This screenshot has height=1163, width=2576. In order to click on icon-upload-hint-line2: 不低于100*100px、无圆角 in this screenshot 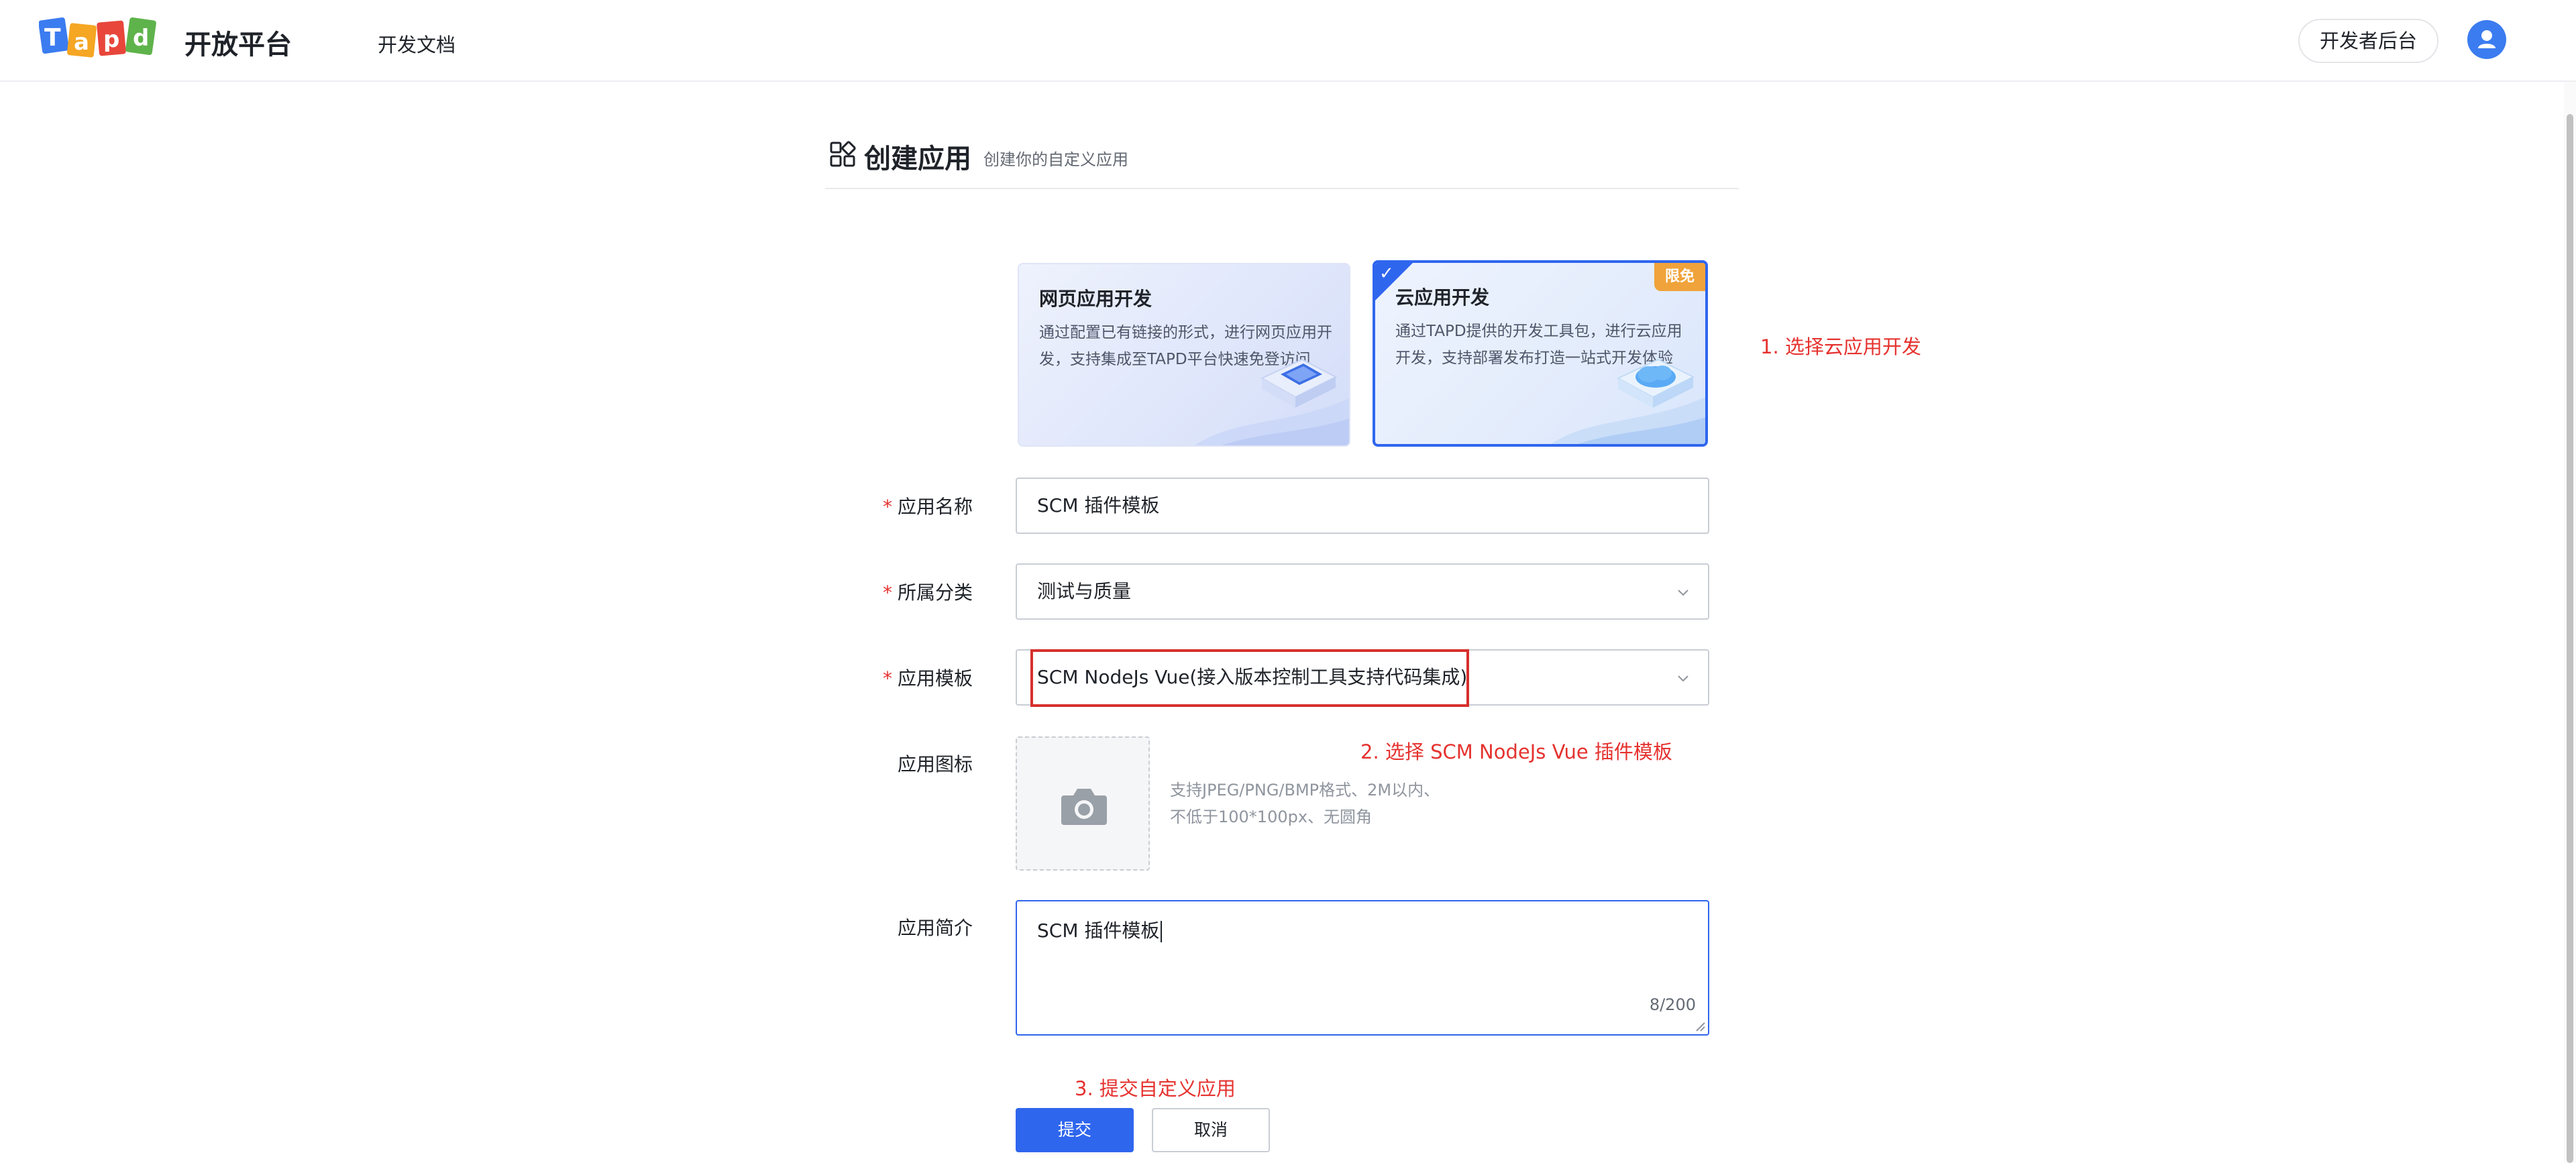, I will do `click(1271, 817)`.